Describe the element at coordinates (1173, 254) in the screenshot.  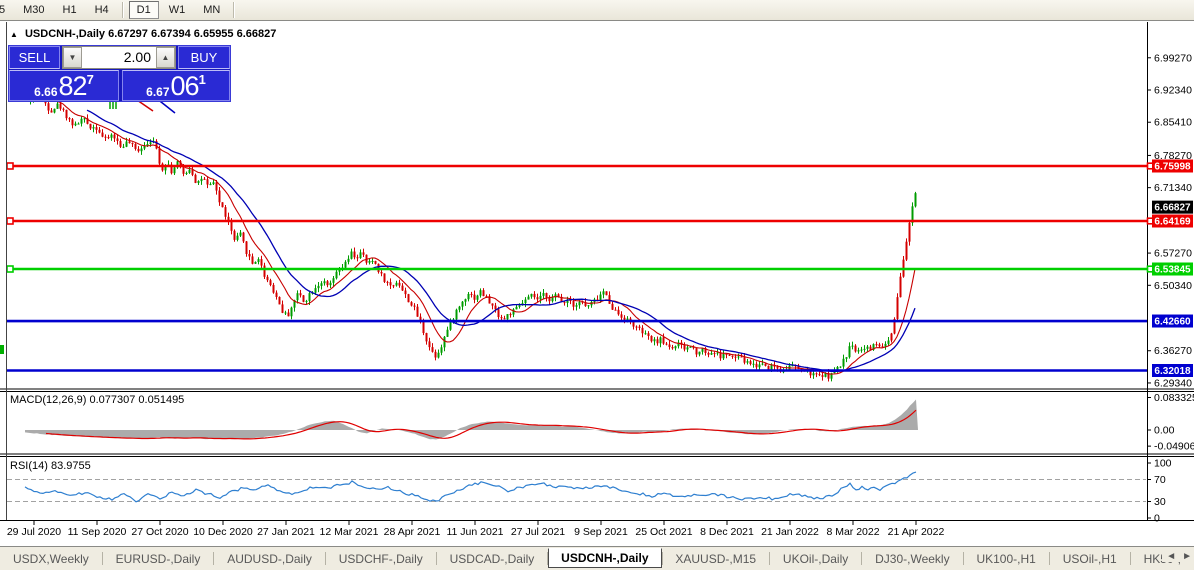
I see `price-tick-label: 6.57270` at that location.